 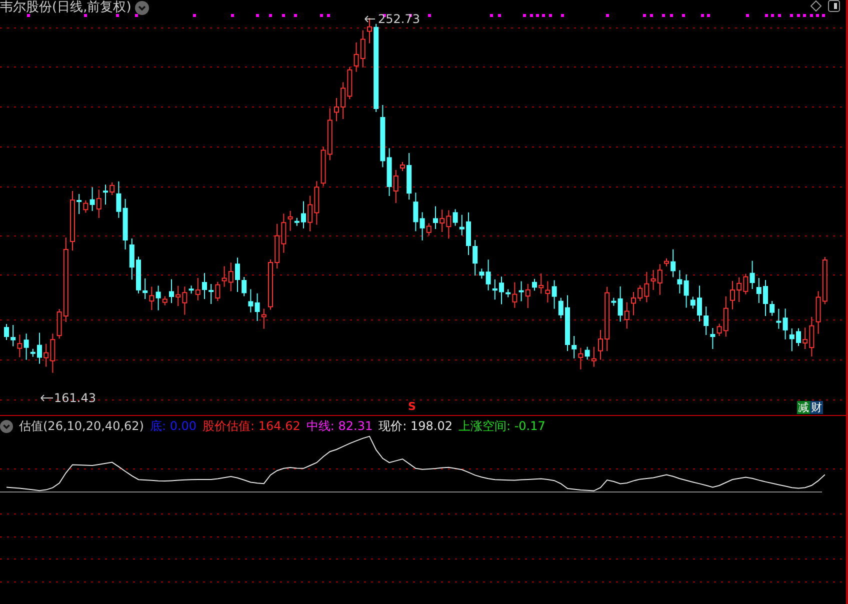 I want to click on diamond-icon, so click(x=816, y=6).